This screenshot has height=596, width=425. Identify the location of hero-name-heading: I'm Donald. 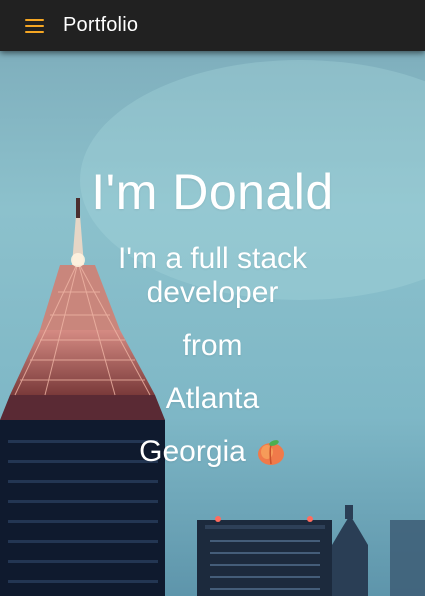
(212, 192).